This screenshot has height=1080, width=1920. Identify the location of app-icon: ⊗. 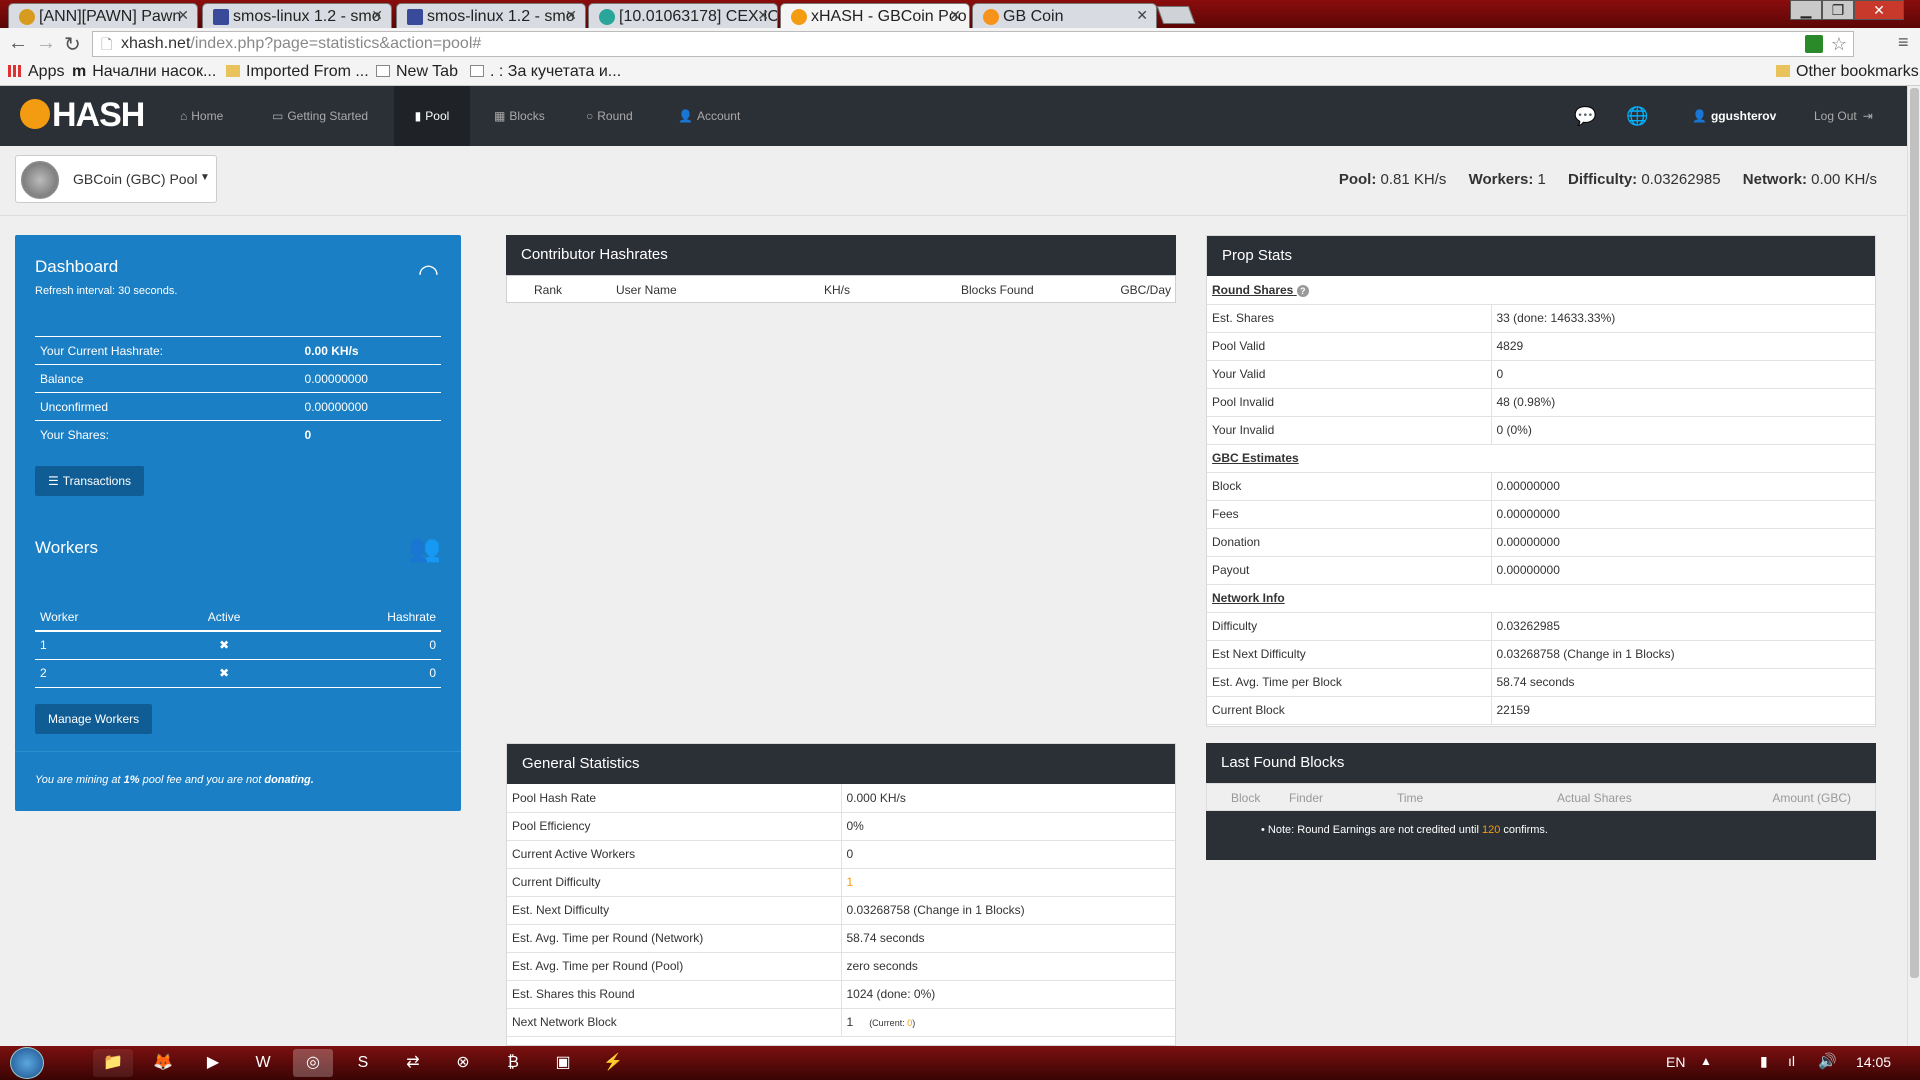
(463, 1063).